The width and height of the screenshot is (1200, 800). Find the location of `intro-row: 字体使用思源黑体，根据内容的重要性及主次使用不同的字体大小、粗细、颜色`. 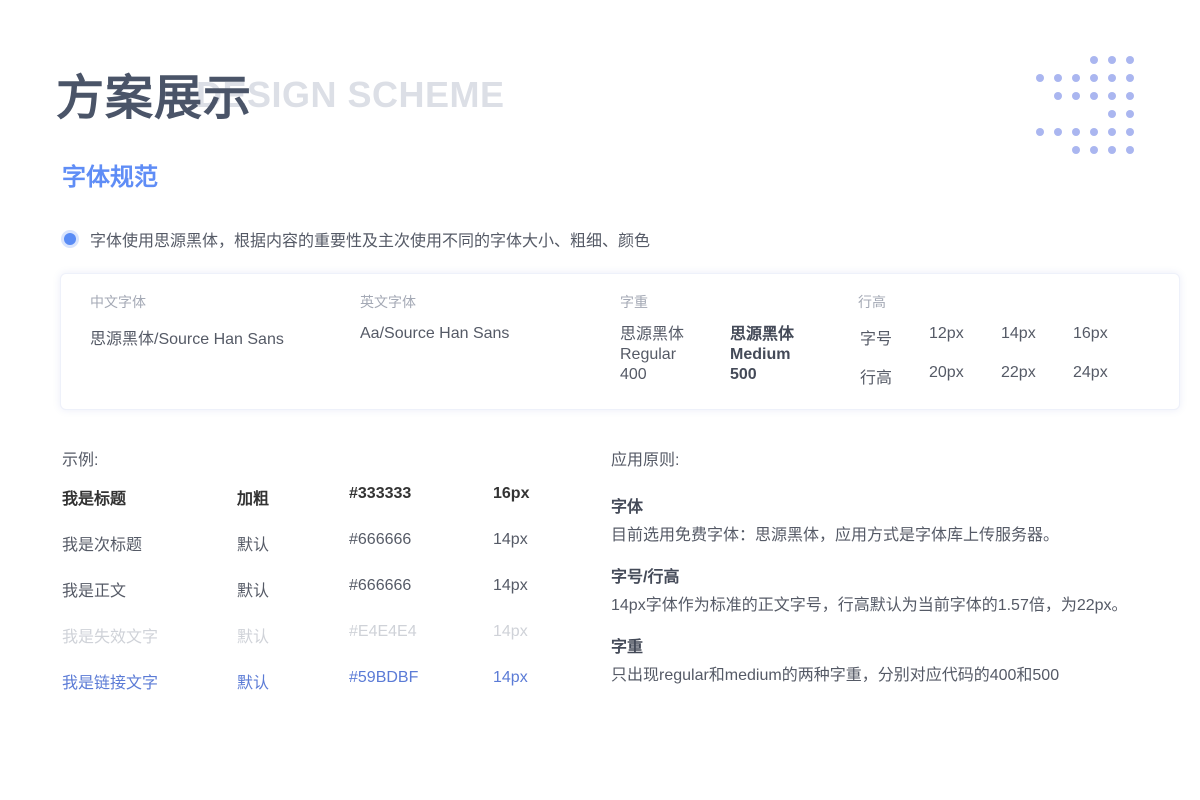

intro-row: 字体使用思源黑体，根据内容的重要性及主次使用不同的字体大小、粗细、颜色 is located at coordinates (356, 239).